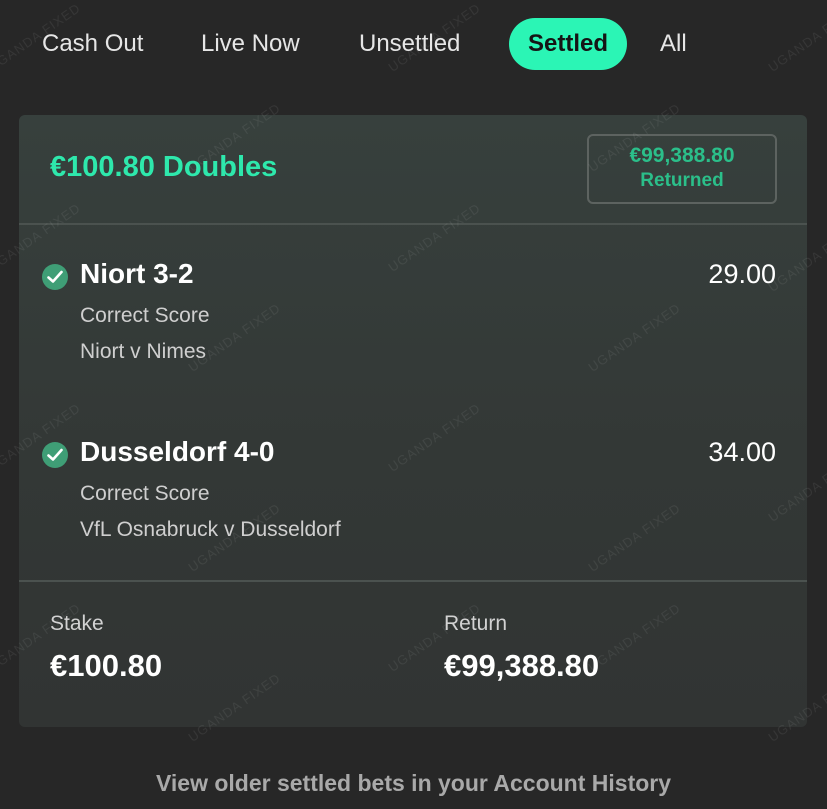 The image size is (827, 809). What do you see at coordinates (177, 451) in the screenshot?
I see `selection-name: Dusseldorf 4-0` at bounding box center [177, 451].